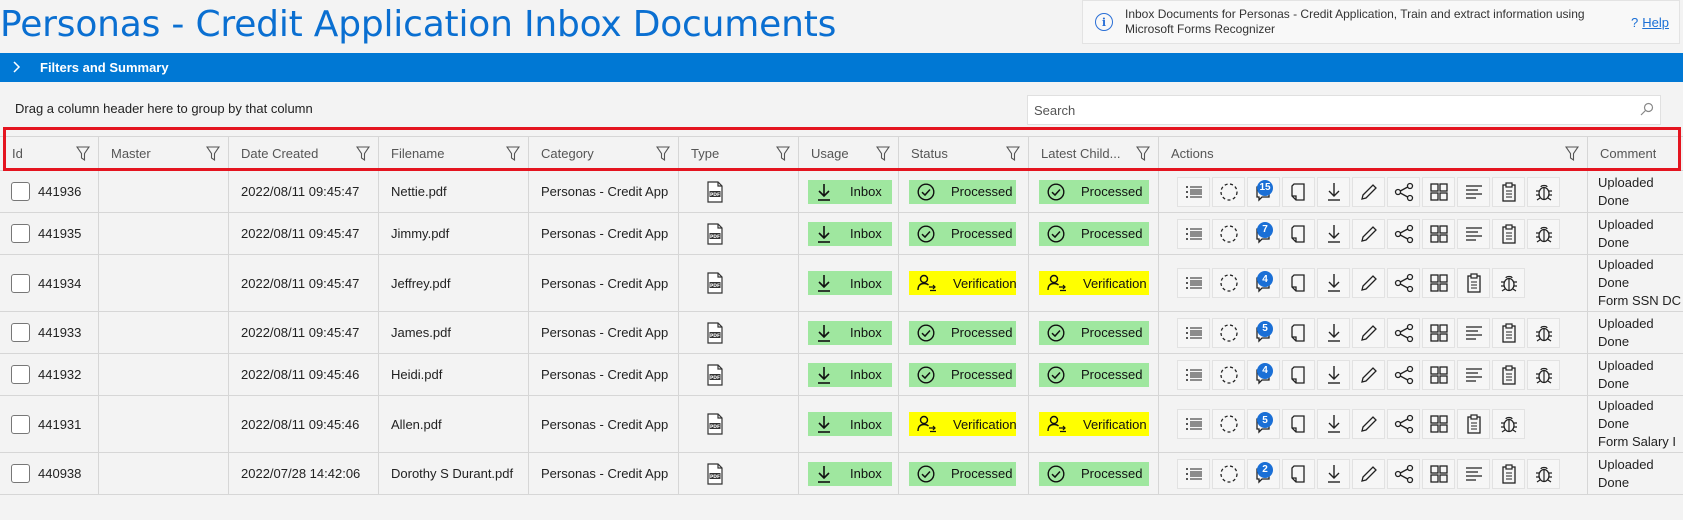 The width and height of the screenshot is (1683, 520). What do you see at coordinates (1635, 153) in the screenshot?
I see `column-header-comment: Comment` at bounding box center [1635, 153].